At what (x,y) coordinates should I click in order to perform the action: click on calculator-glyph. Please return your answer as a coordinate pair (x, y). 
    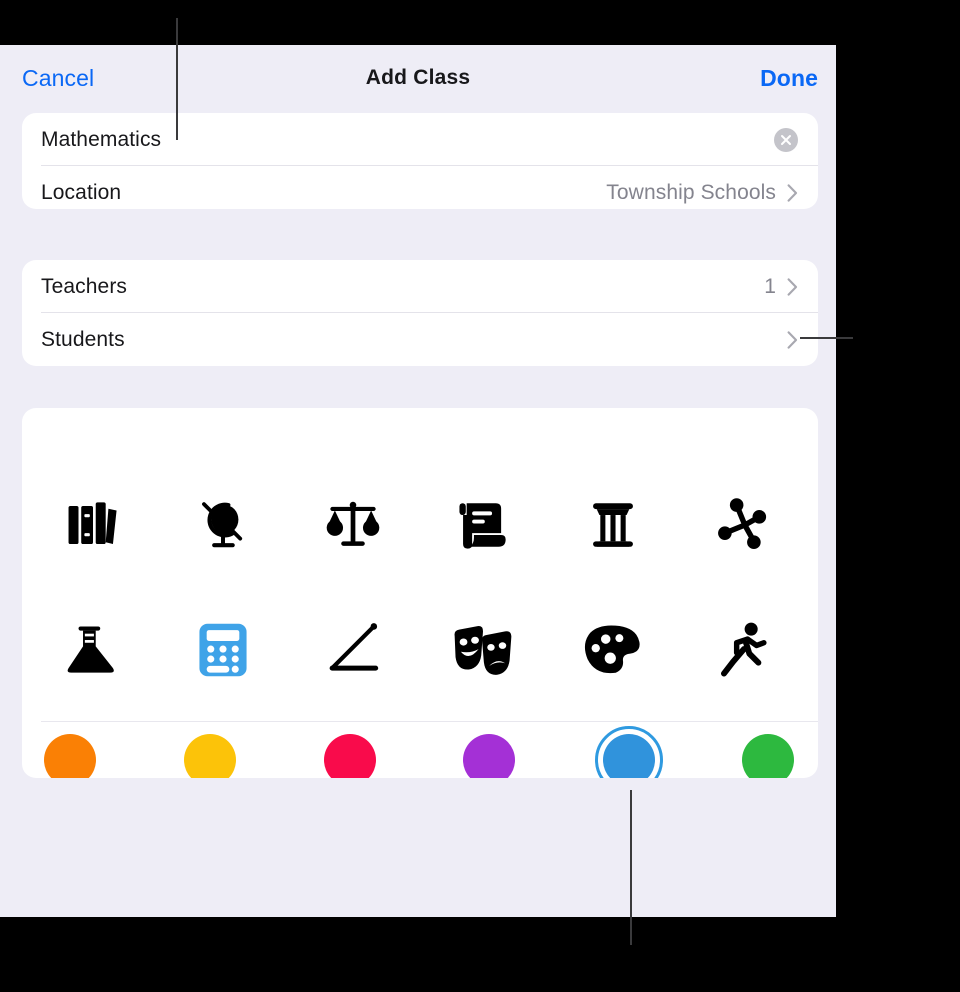
    Looking at the image, I should click on (223, 650).